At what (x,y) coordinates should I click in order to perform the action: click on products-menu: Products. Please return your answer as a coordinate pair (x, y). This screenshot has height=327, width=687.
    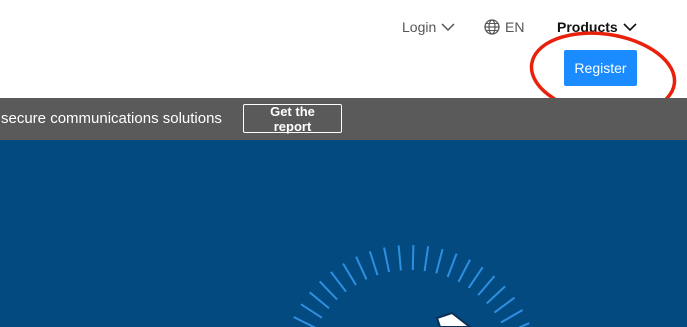
    Looking at the image, I should click on (597, 27).